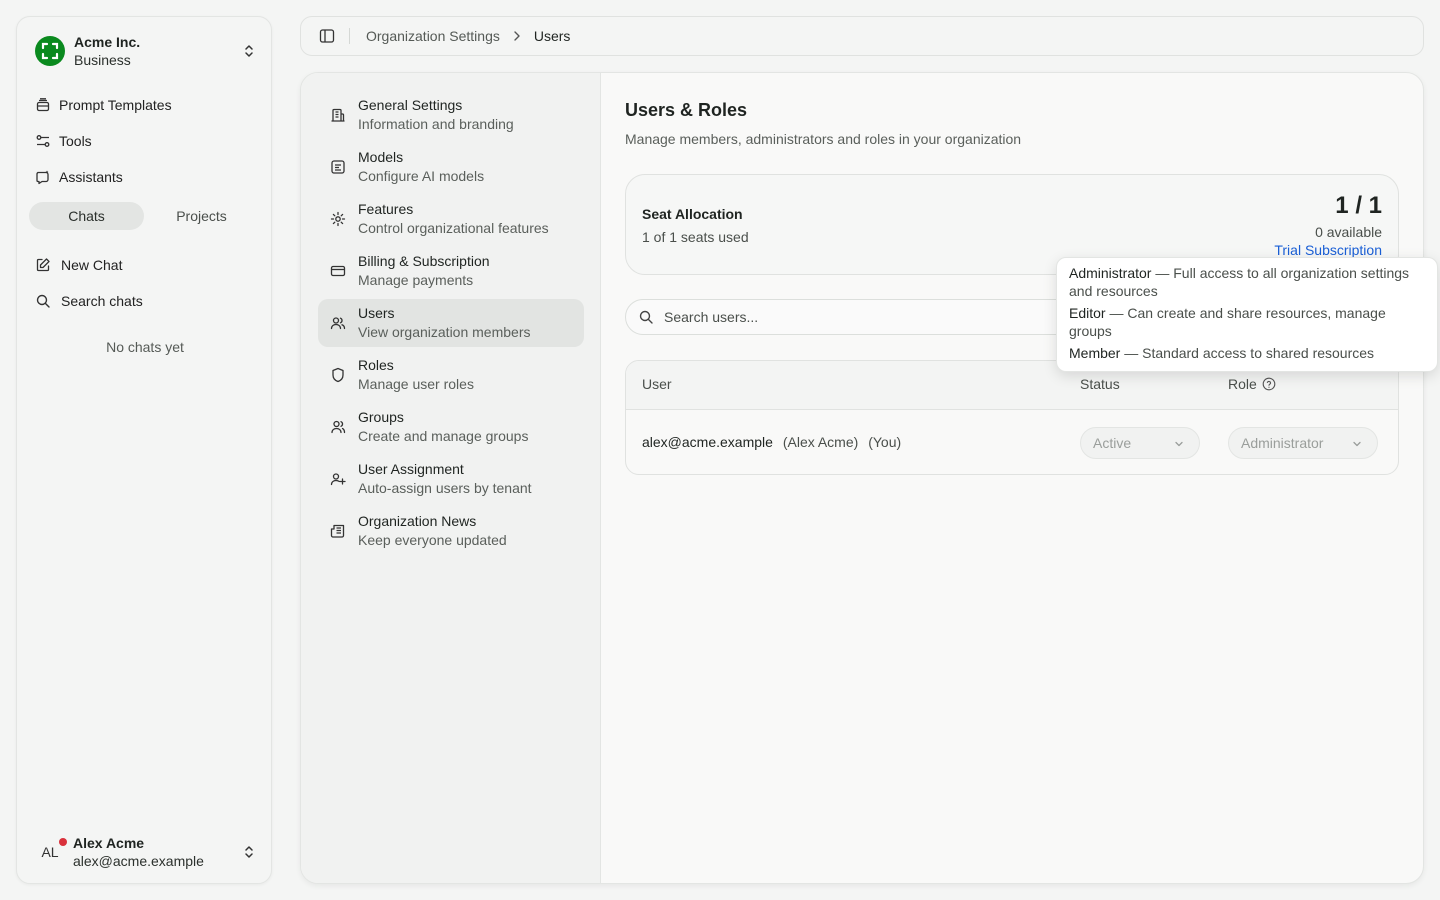  Describe the element at coordinates (451, 531) in the screenshot. I see `settings-nav-news: Organization News Keep everyone updated` at that location.